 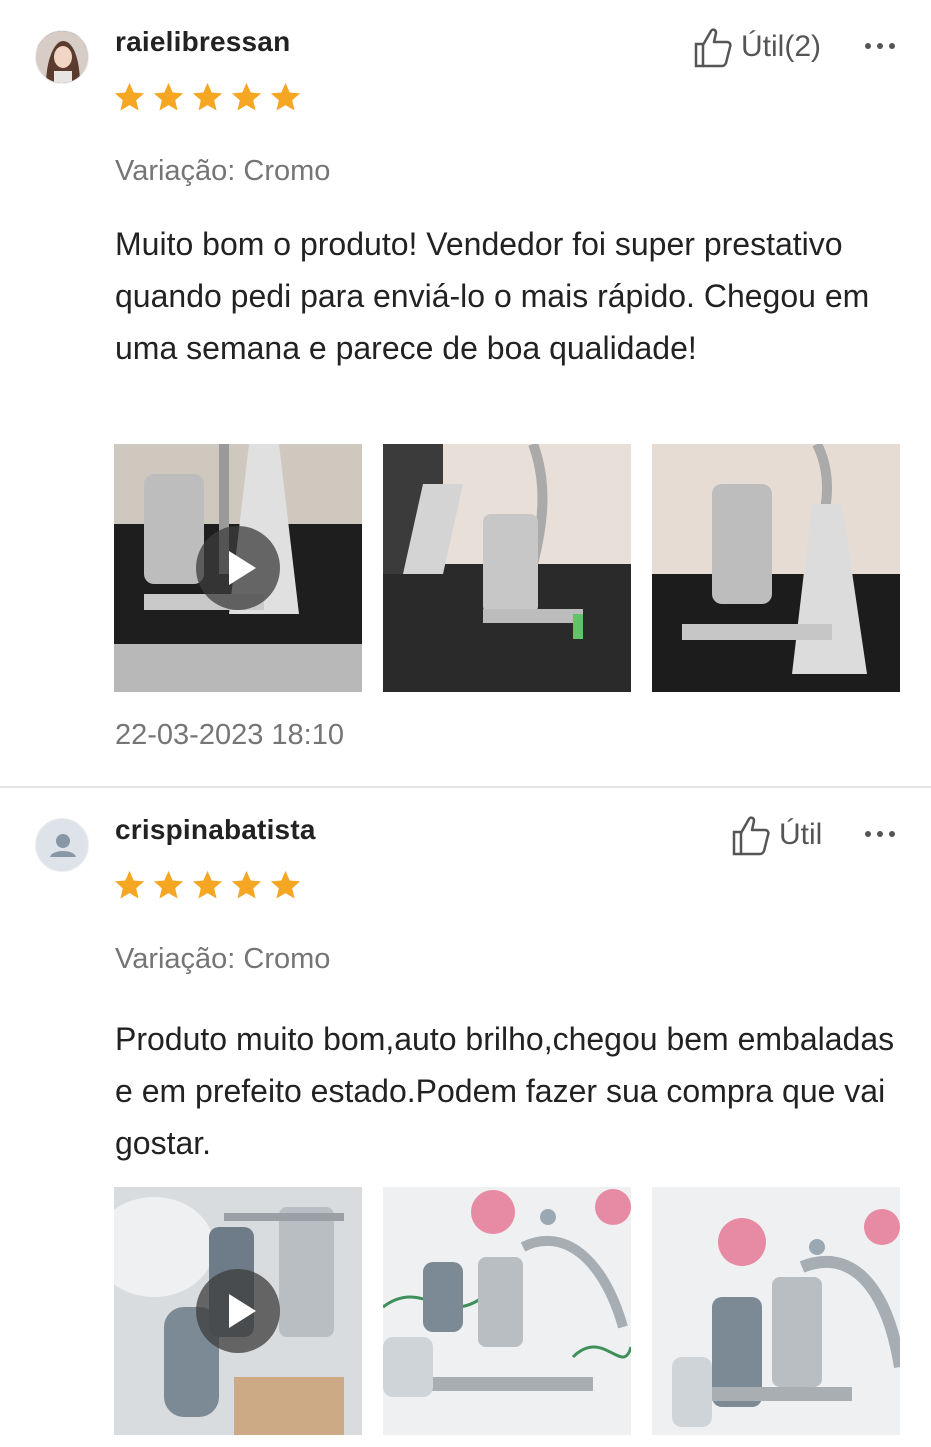 What do you see at coordinates (781, 46) in the screenshot?
I see `helpful-label: Útil(2)` at bounding box center [781, 46].